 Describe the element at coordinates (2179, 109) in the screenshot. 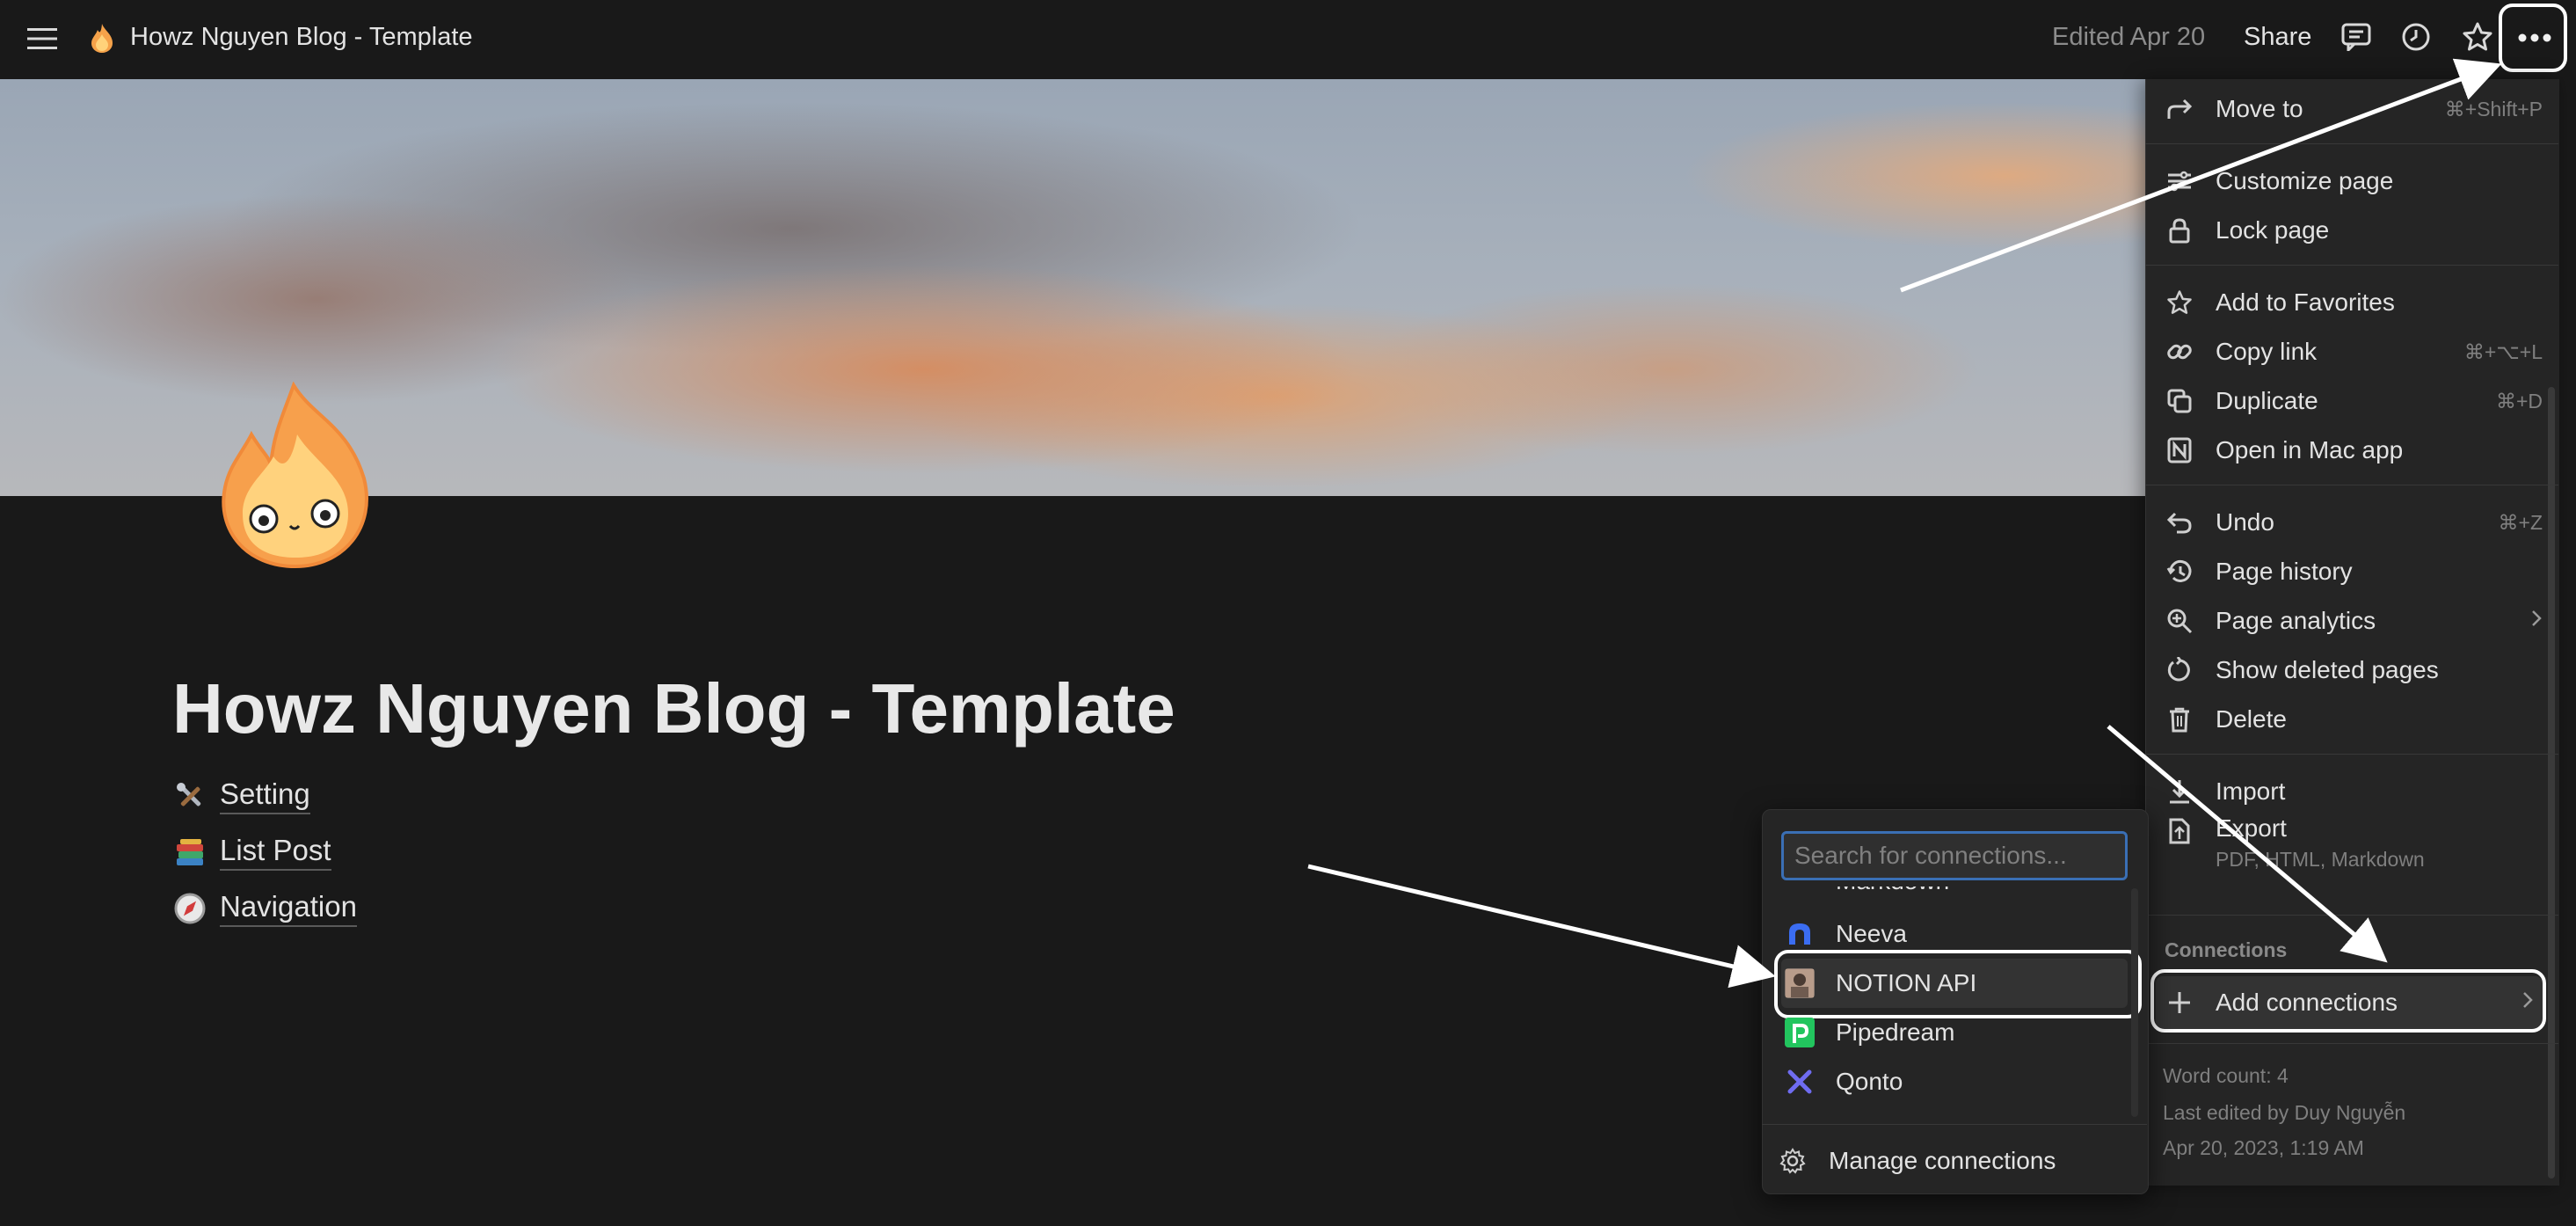

I see `arrow-turn-right-icon` at that location.